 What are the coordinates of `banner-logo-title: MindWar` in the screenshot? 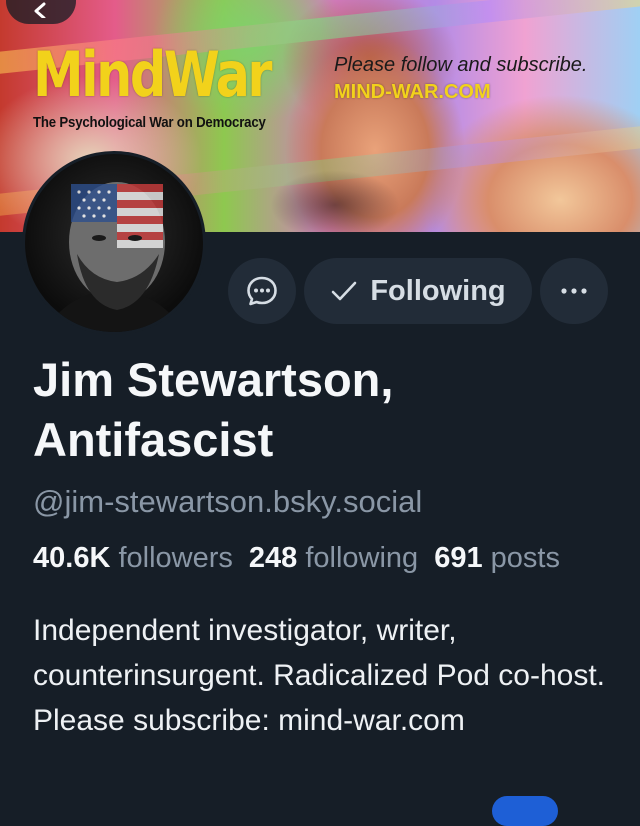 It's located at (152, 74).